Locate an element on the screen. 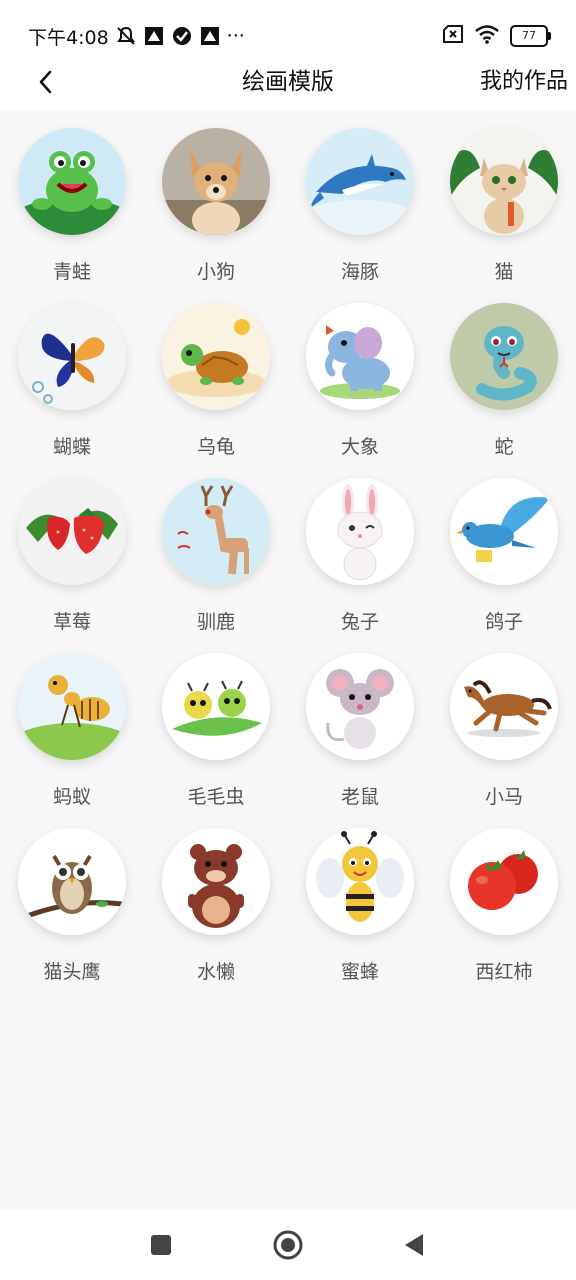  template-label: 猫头鹰 is located at coordinates (72, 972).